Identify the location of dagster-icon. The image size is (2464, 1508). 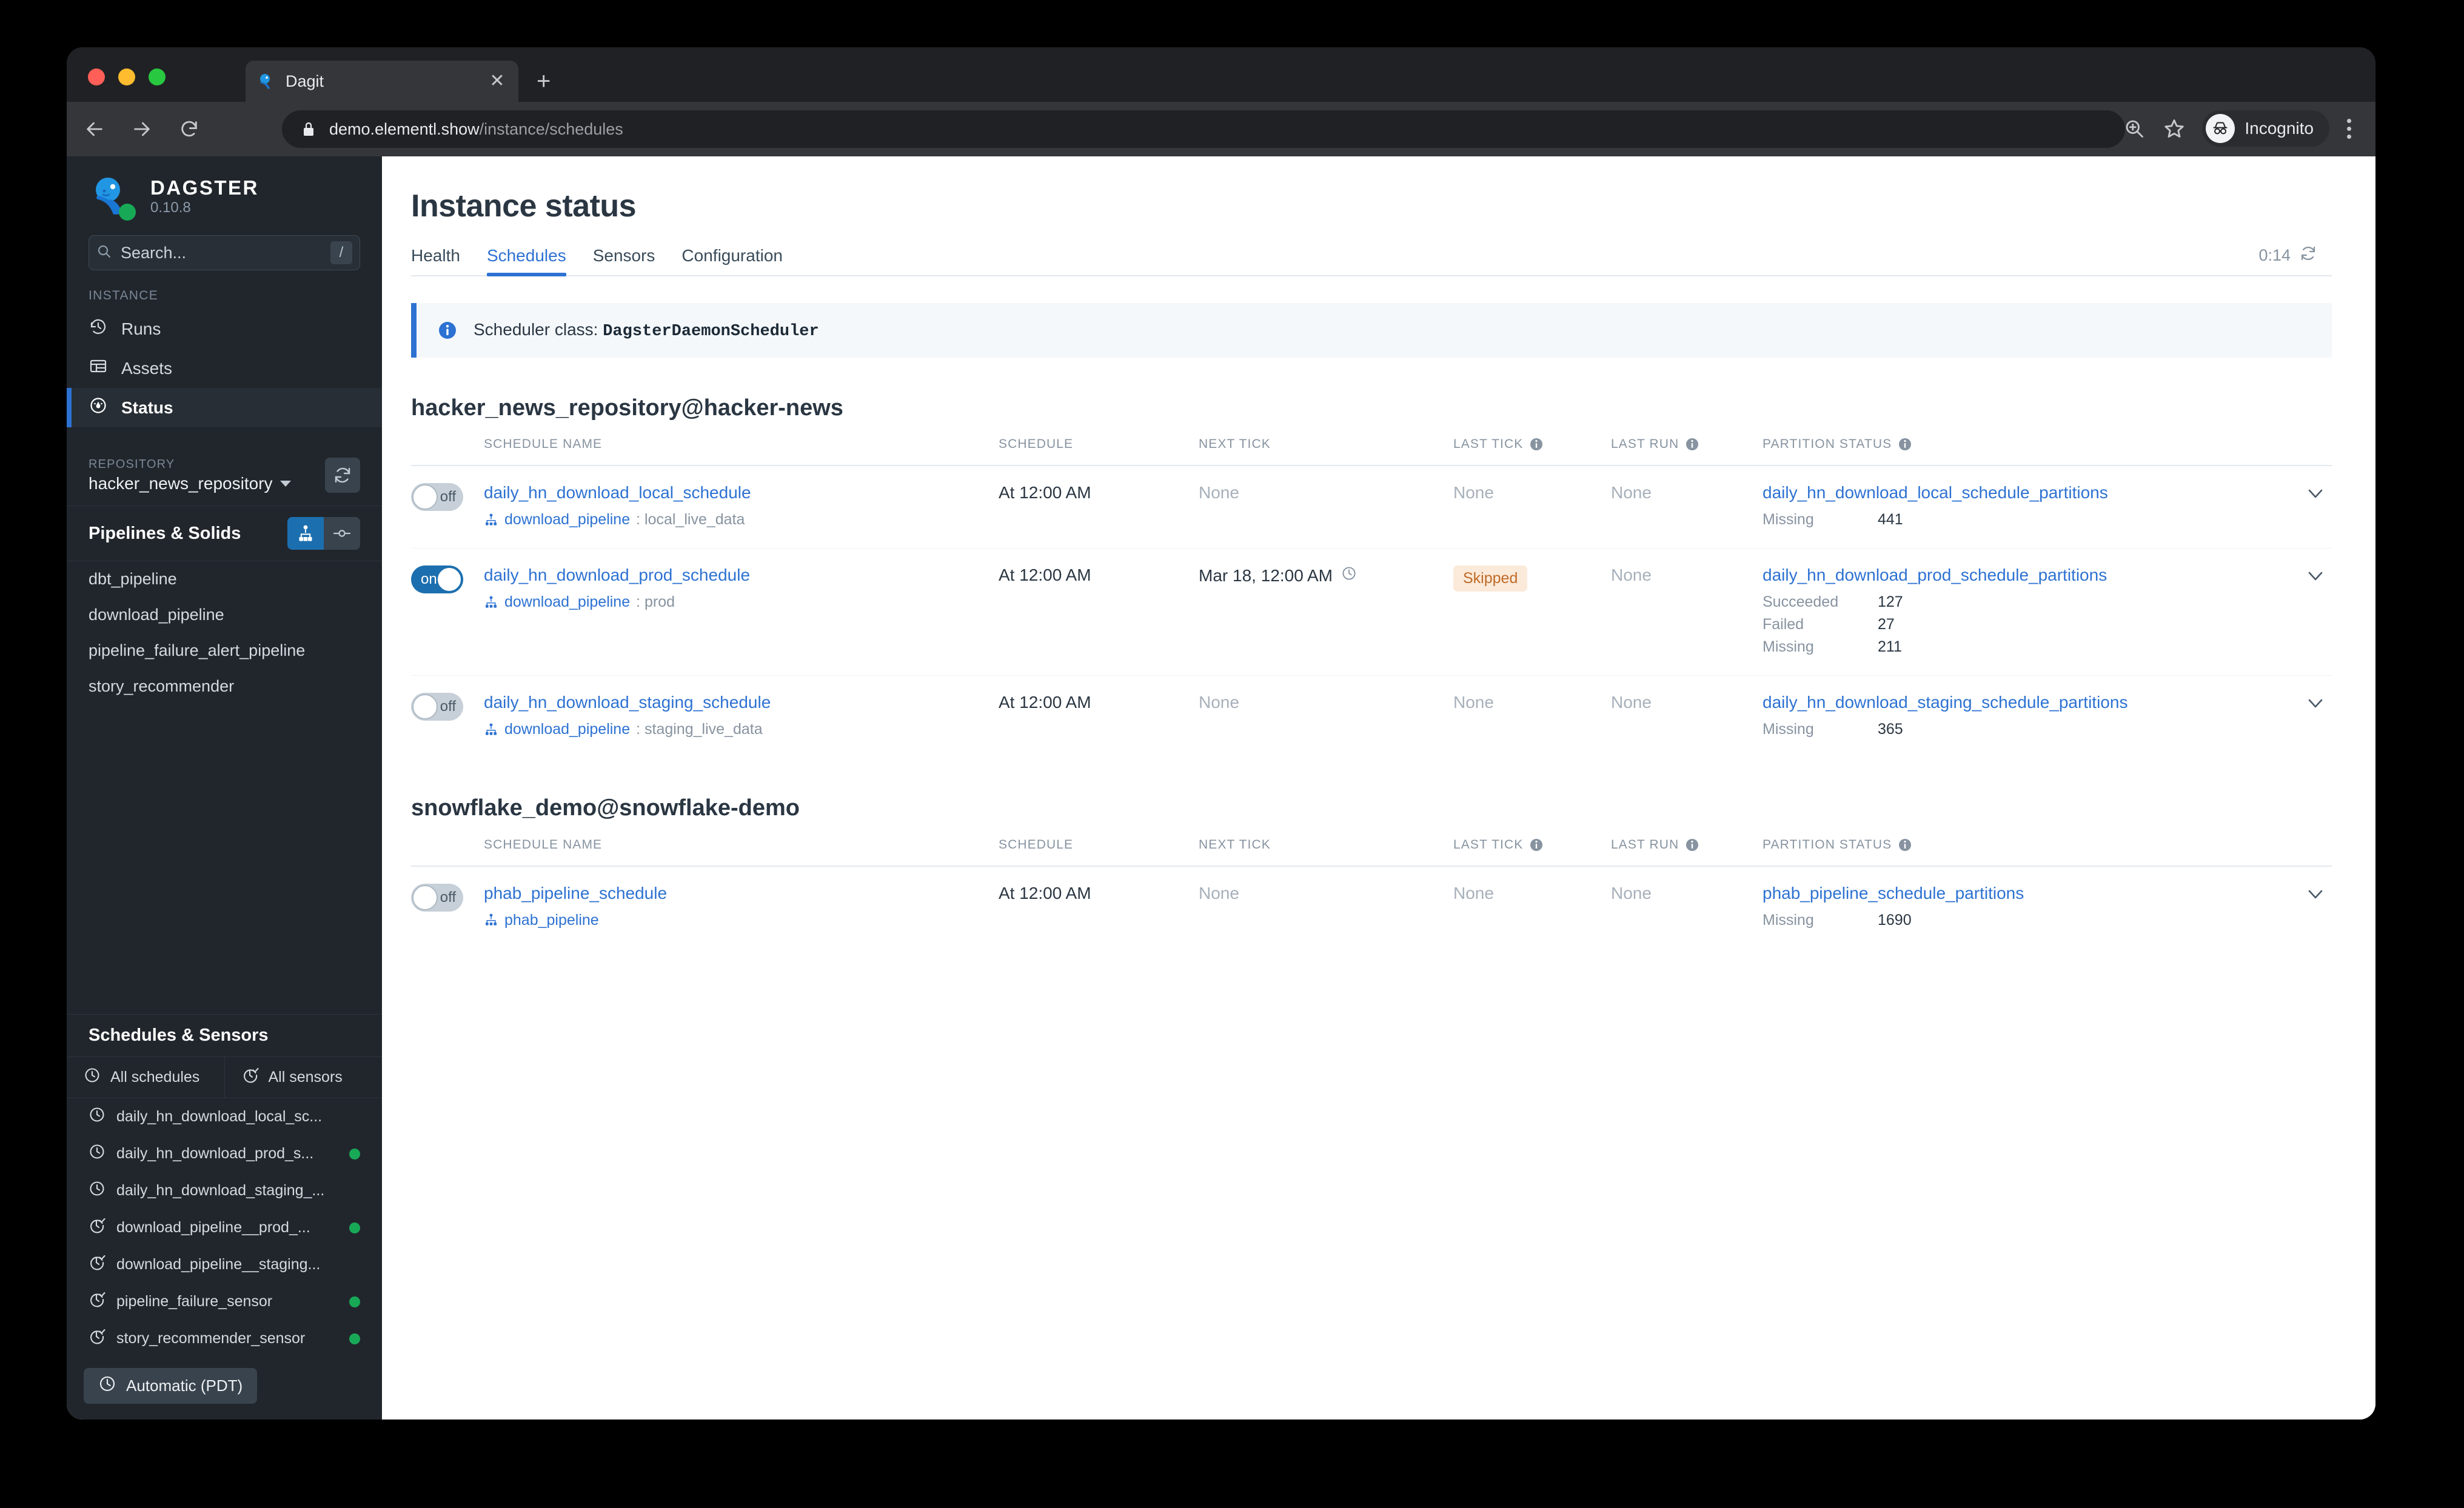
(266, 82).